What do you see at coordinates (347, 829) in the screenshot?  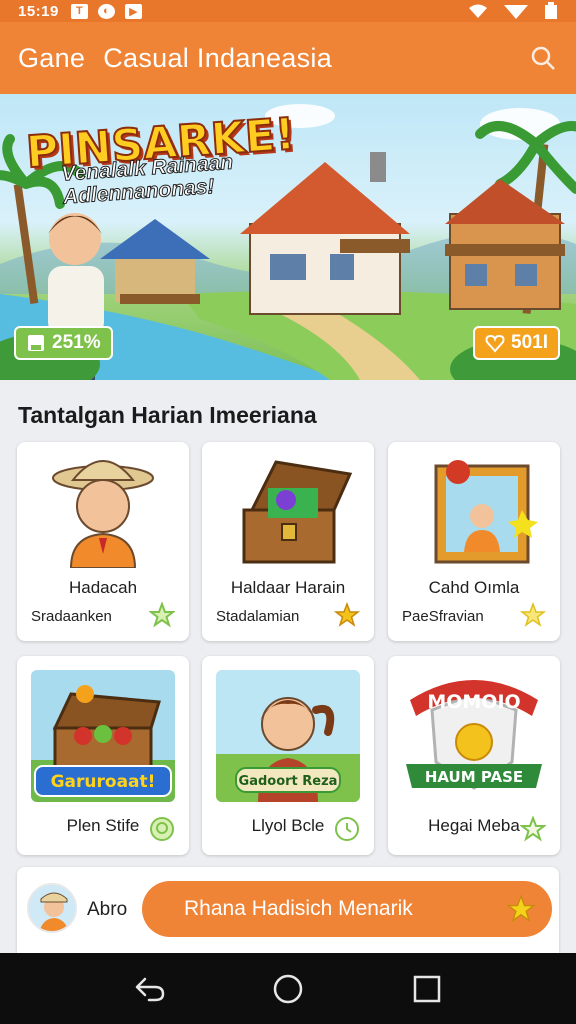 I see `clock-icon` at bounding box center [347, 829].